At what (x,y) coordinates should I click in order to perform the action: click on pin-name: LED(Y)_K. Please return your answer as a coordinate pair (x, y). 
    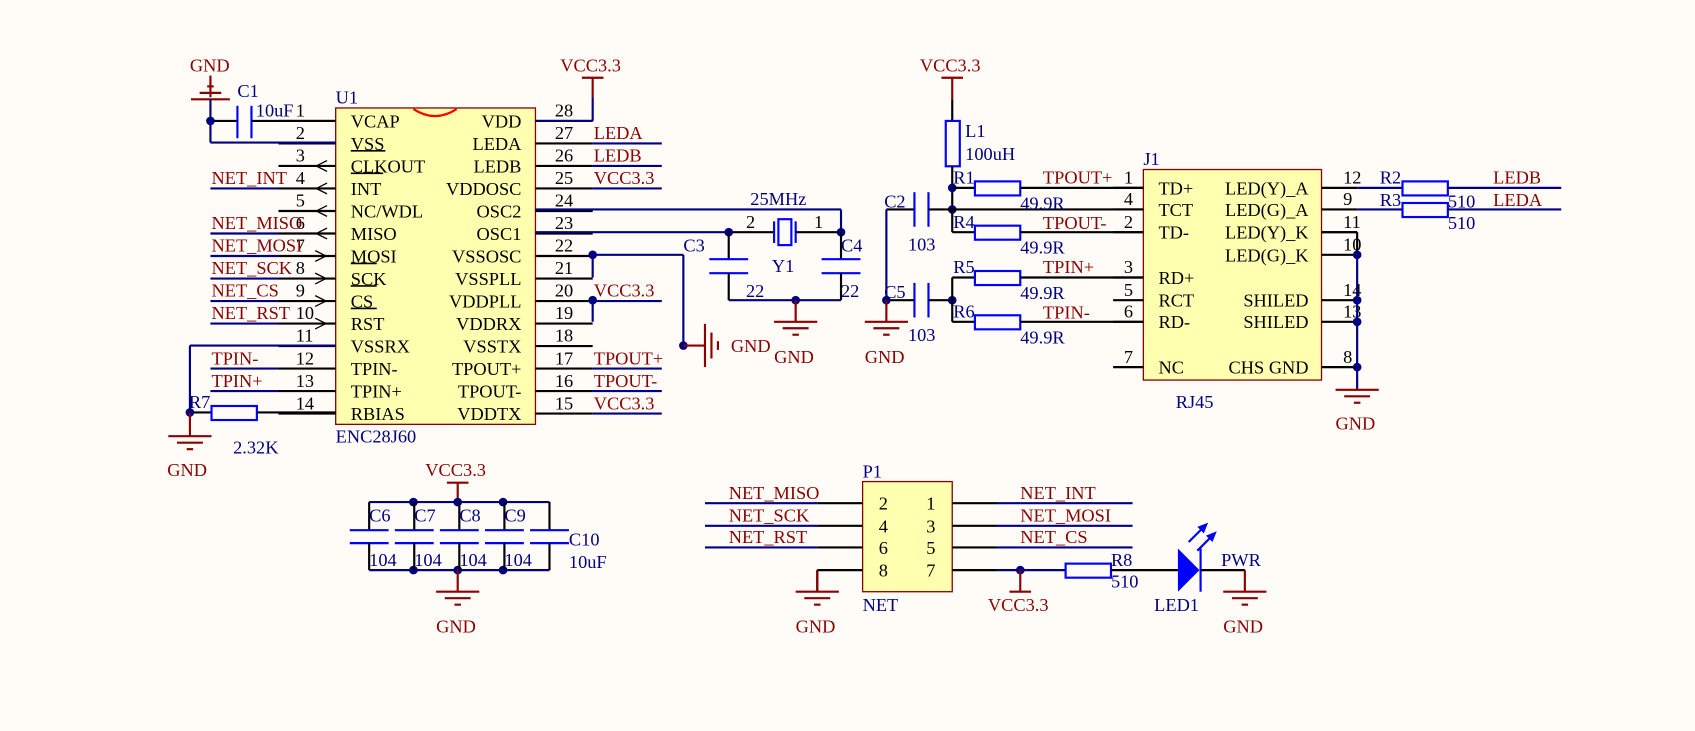
    Looking at the image, I should click on (1267, 233).